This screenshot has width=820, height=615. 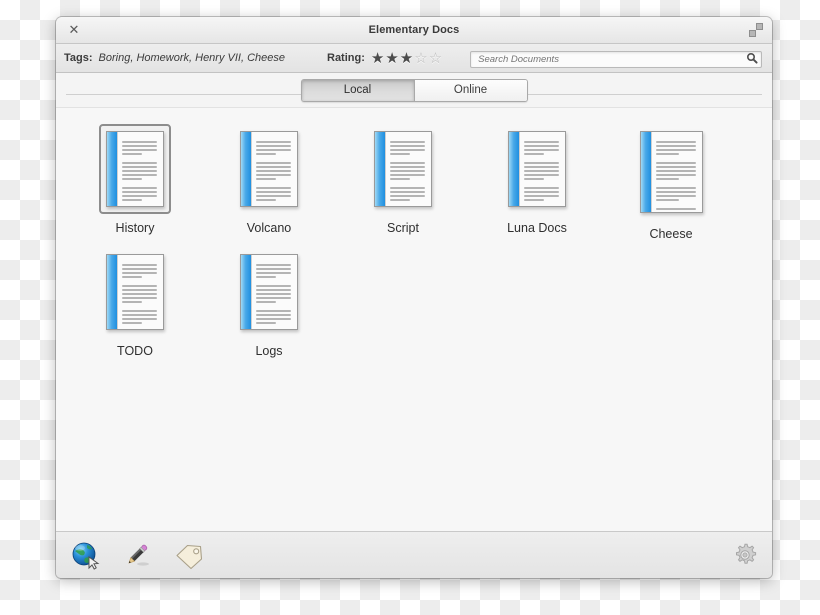 I want to click on search-input, so click(x=616, y=59).